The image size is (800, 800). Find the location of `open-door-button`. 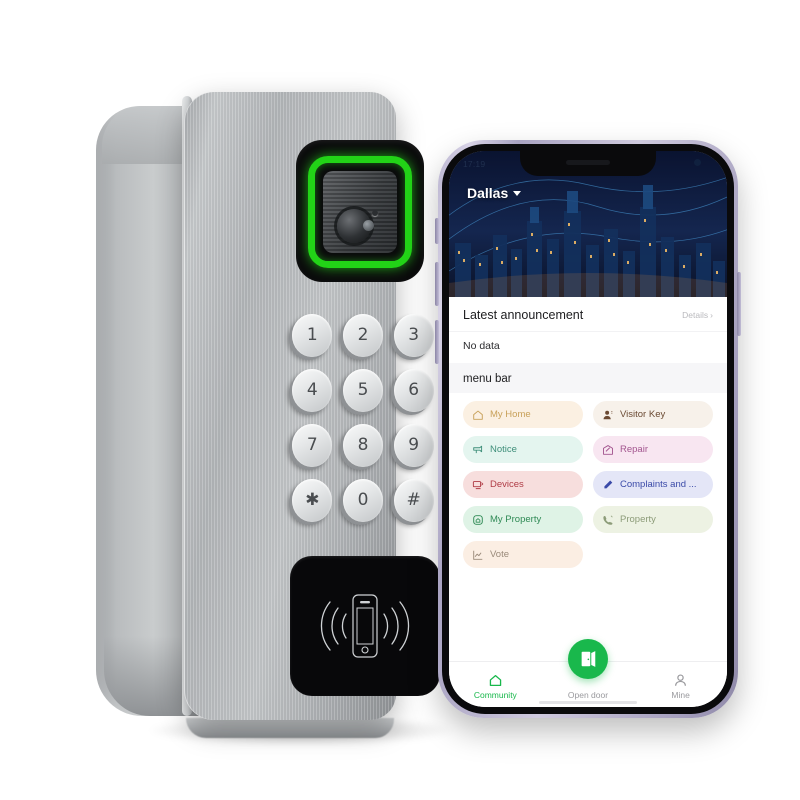

open-door-button is located at coordinates (588, 659).